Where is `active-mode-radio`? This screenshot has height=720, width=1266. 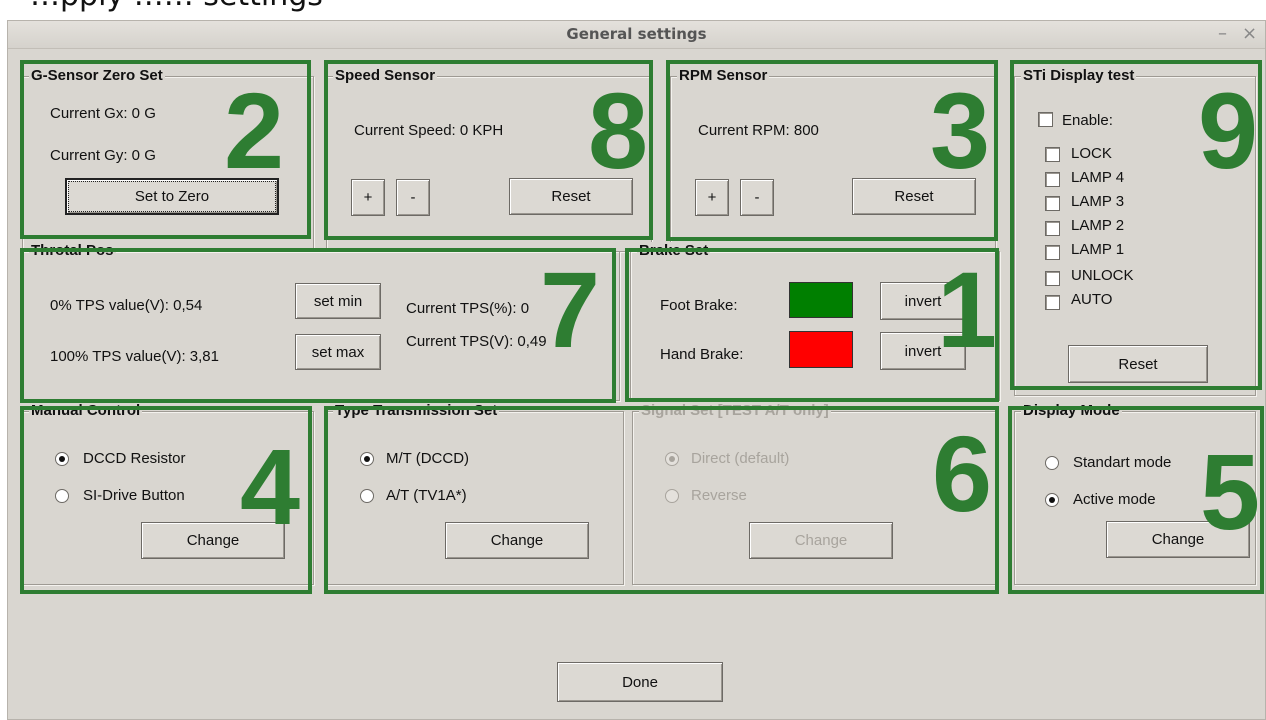 active-mode-radio is located at coordinates (1052, 500).